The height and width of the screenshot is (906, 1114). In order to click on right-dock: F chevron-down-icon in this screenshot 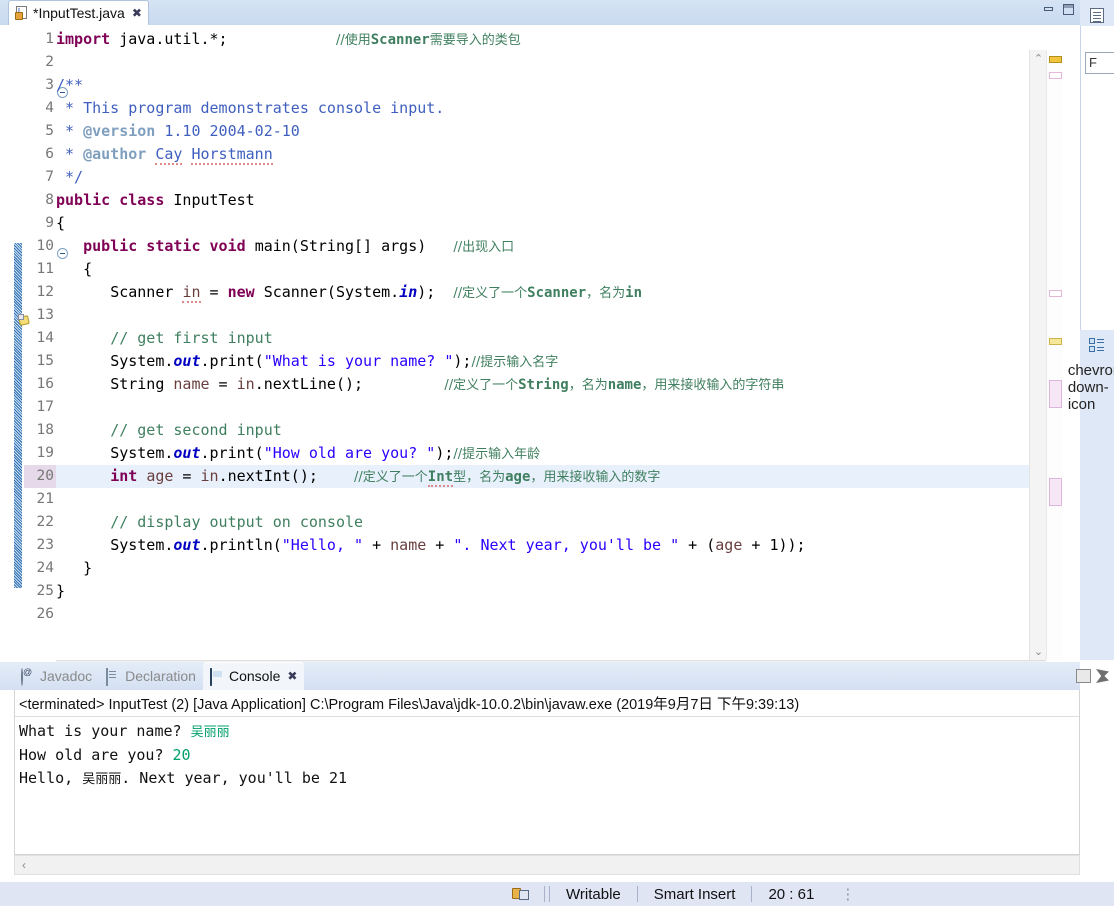, I will do `click(1091, 330)`.